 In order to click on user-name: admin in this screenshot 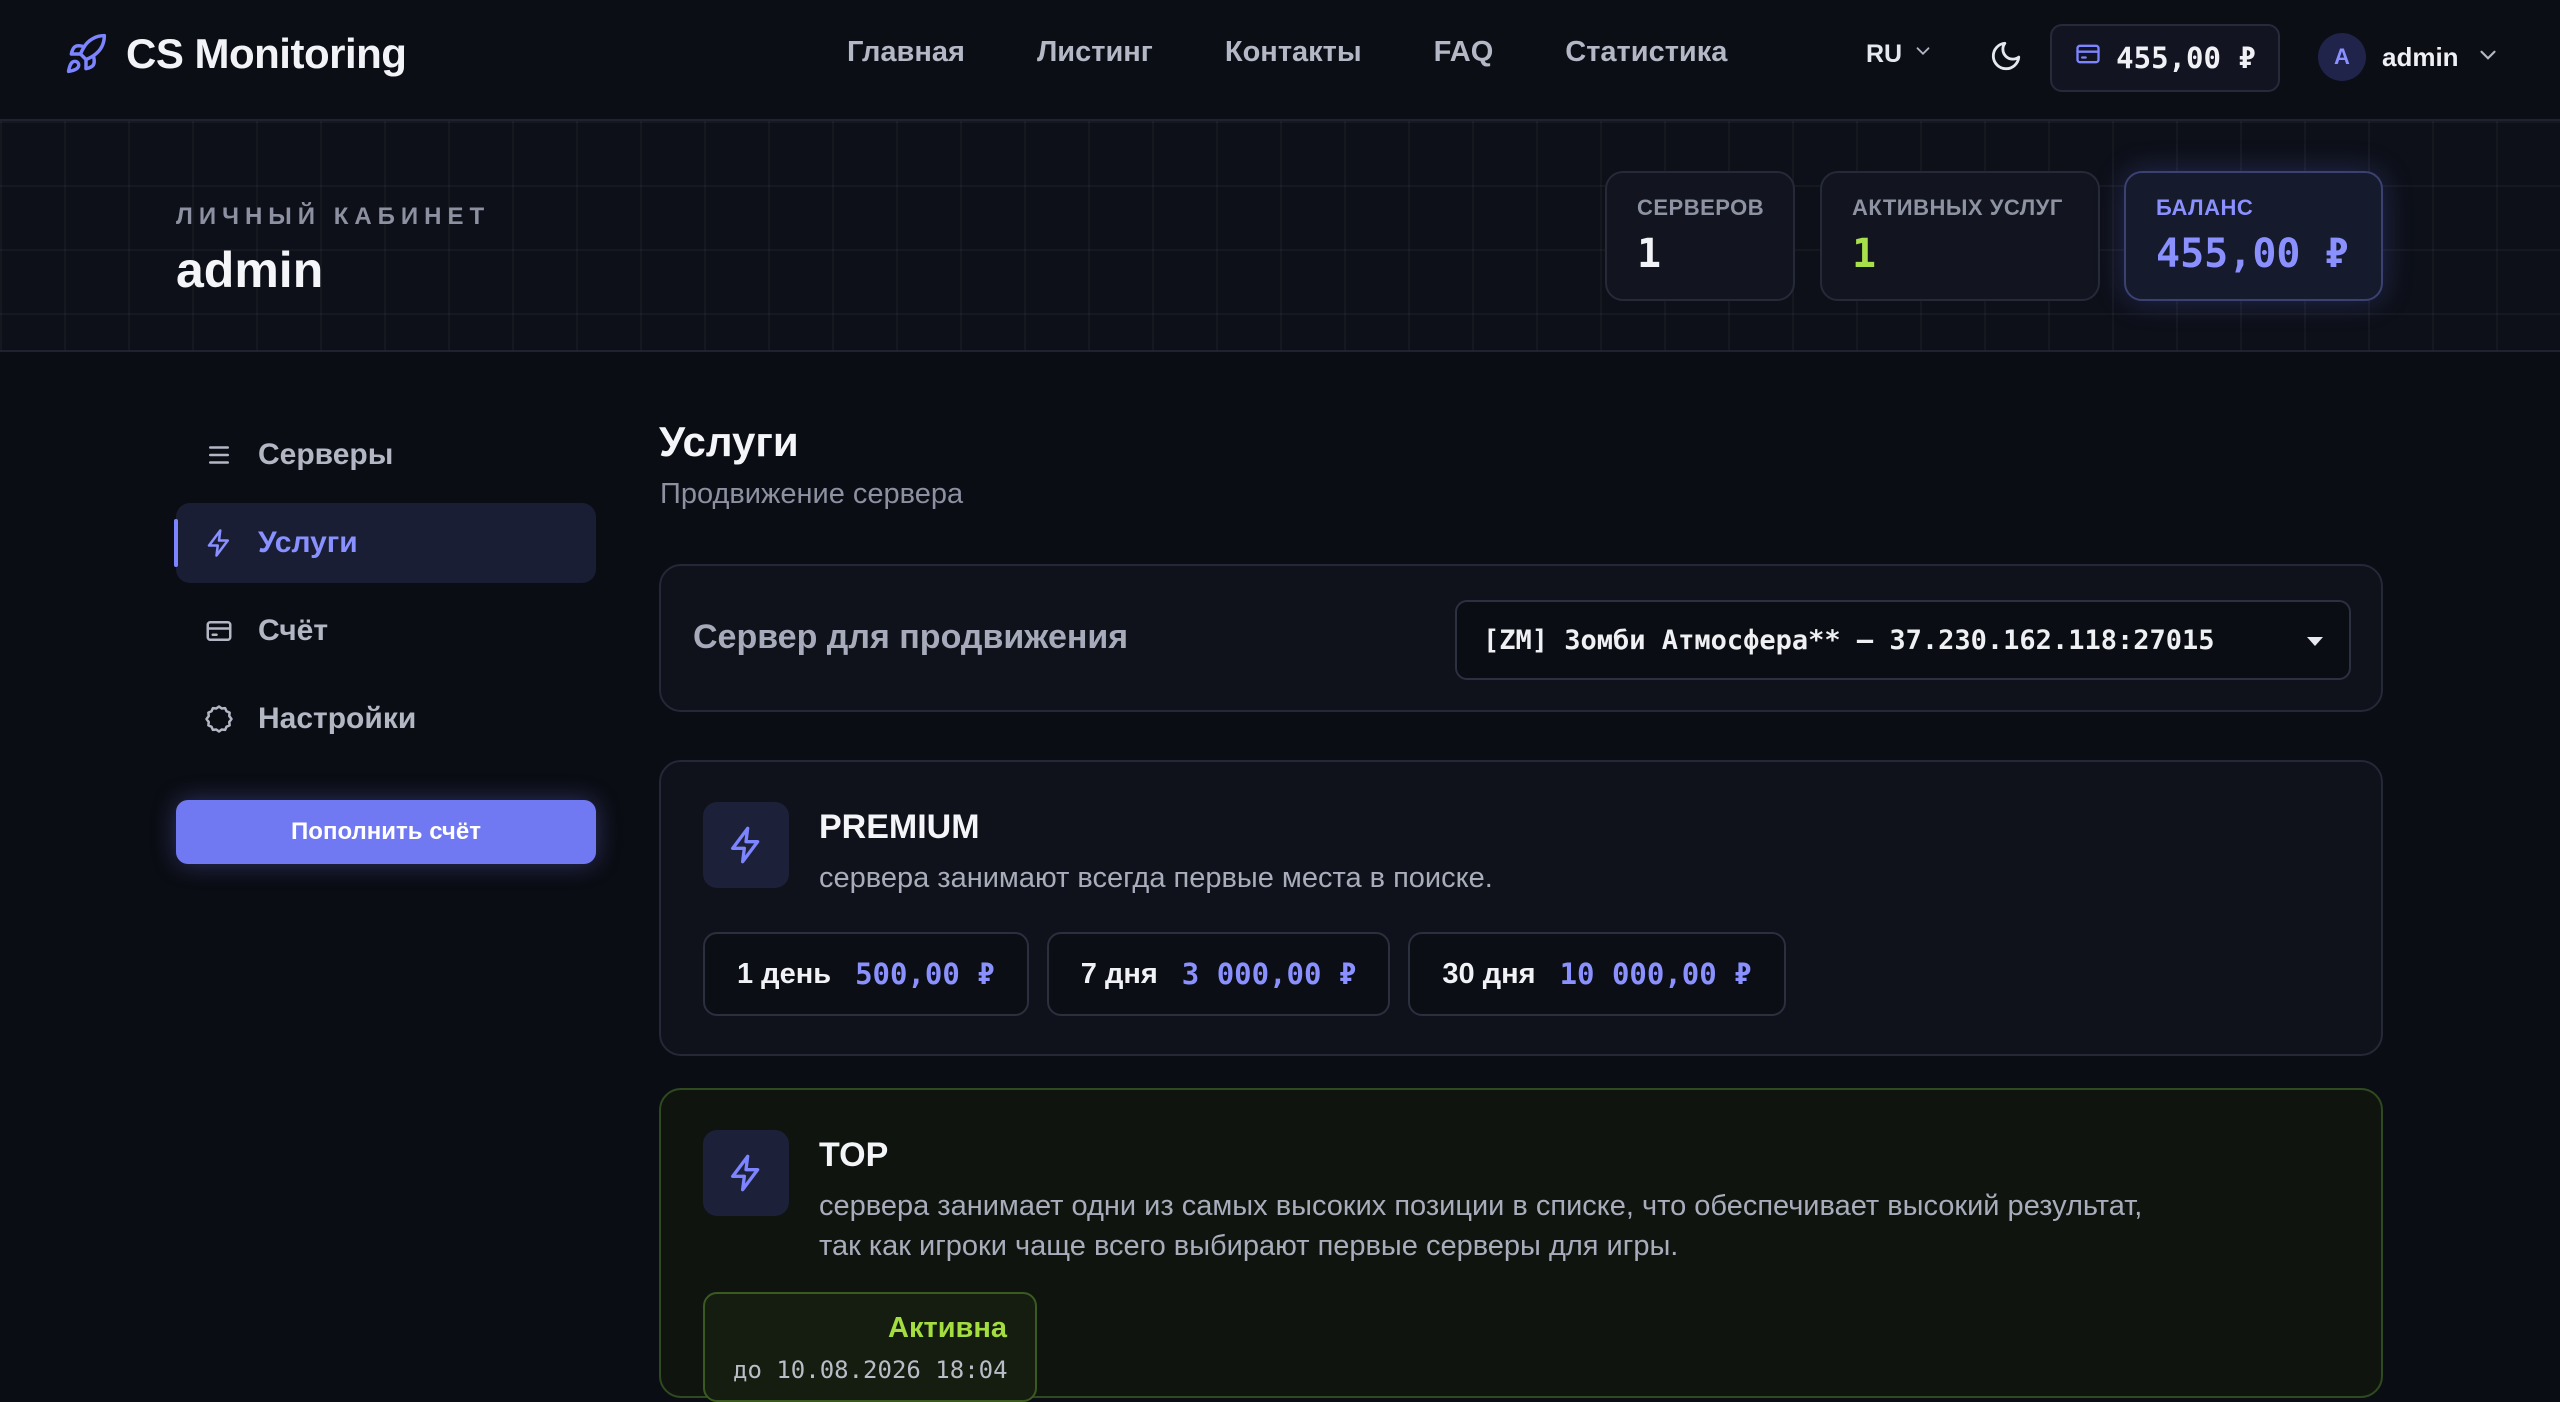, I will do `click(2420, 56)`.